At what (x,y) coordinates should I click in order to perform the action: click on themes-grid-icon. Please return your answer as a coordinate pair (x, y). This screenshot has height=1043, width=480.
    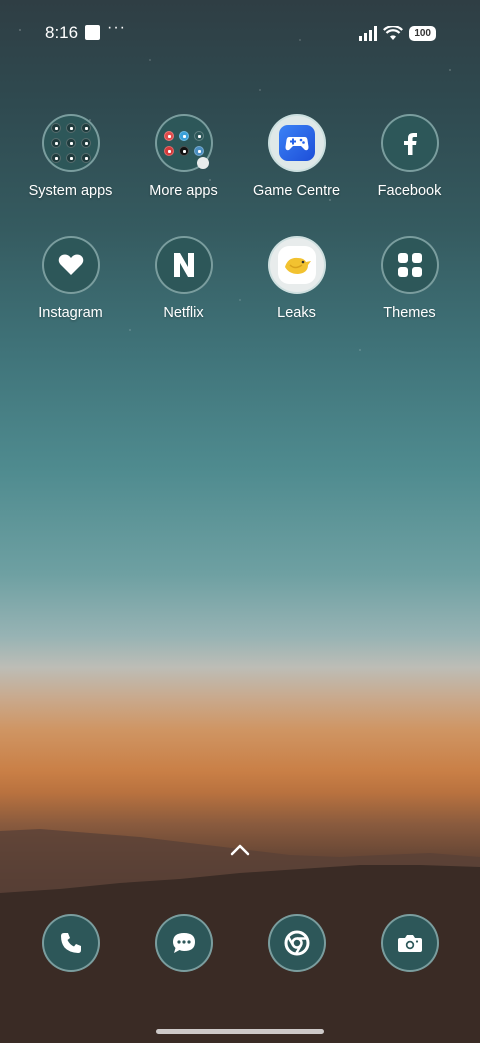
    Looking at the image, I should click on (409, 265).